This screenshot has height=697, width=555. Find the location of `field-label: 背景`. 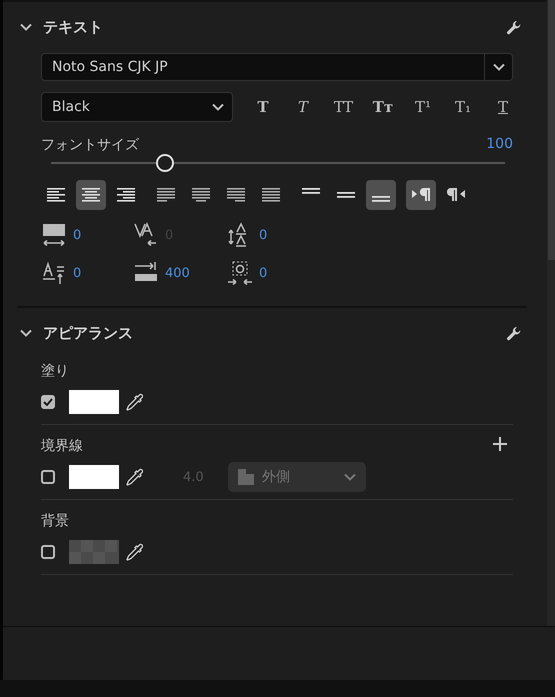

field-label: 背景 is located at coordinates (55, 521).